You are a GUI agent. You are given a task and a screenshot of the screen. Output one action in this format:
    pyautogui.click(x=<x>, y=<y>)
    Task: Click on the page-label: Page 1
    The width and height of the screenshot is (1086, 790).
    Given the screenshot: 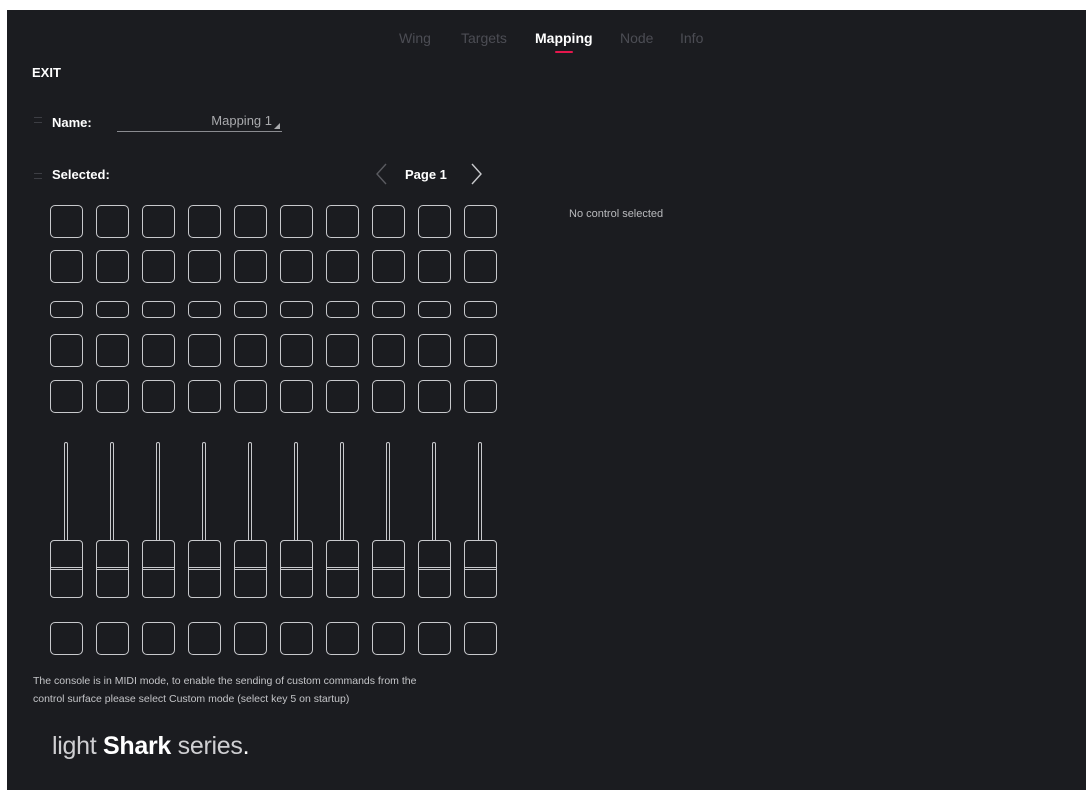 What is the action you would take?
    pyautogui.click(x=426, y=174)
    